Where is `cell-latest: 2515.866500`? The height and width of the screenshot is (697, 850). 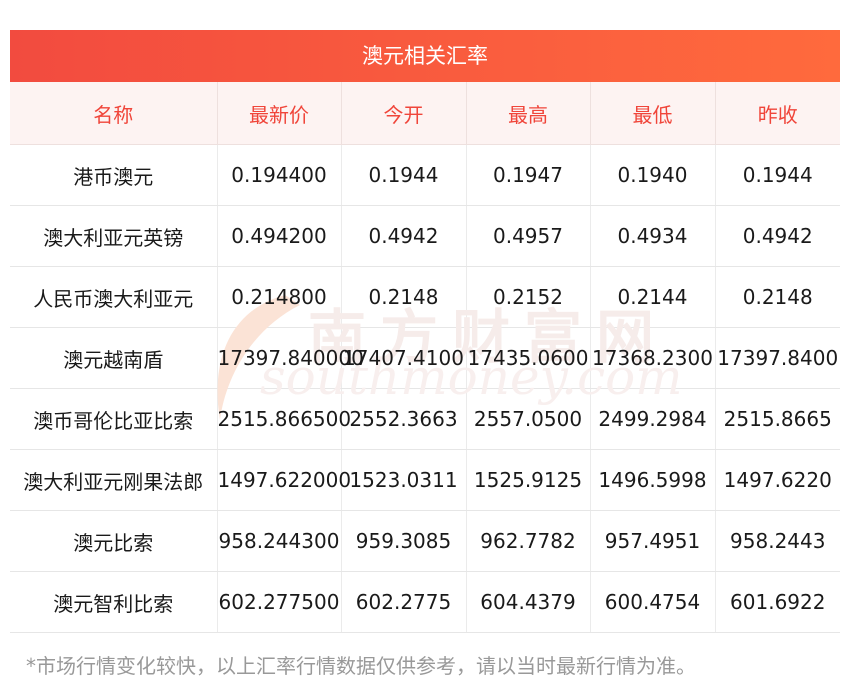
cell-latest: 2515.866500 is located at coordinates (284, 419).